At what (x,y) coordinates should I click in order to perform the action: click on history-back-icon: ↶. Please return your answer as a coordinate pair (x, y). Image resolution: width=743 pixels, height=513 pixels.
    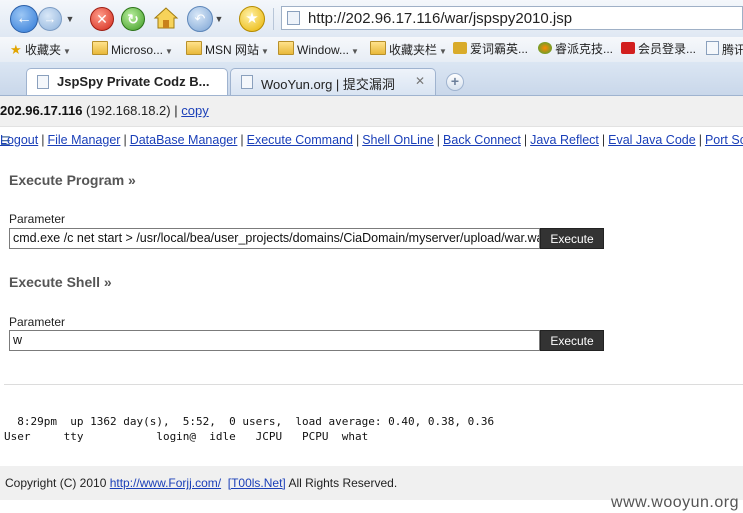
    Looking at the image, I should click on (200, 19).